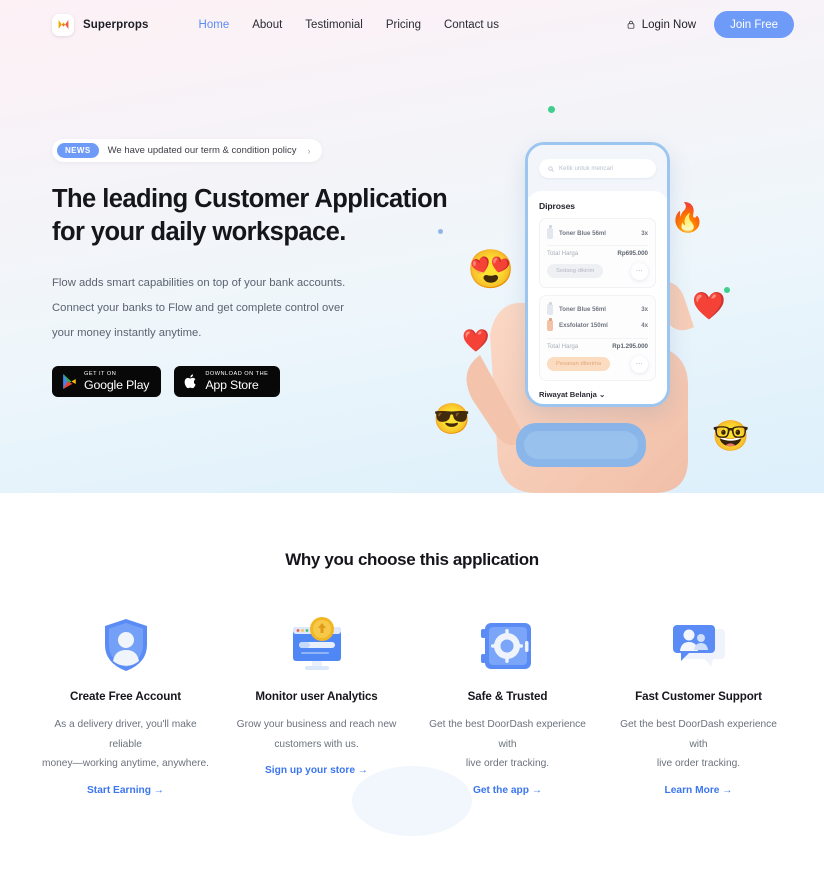 Image resolution: width=824 pixels, height=880 pixels. I want to click on app-store-small-label: Download on the, so click(237, 373).